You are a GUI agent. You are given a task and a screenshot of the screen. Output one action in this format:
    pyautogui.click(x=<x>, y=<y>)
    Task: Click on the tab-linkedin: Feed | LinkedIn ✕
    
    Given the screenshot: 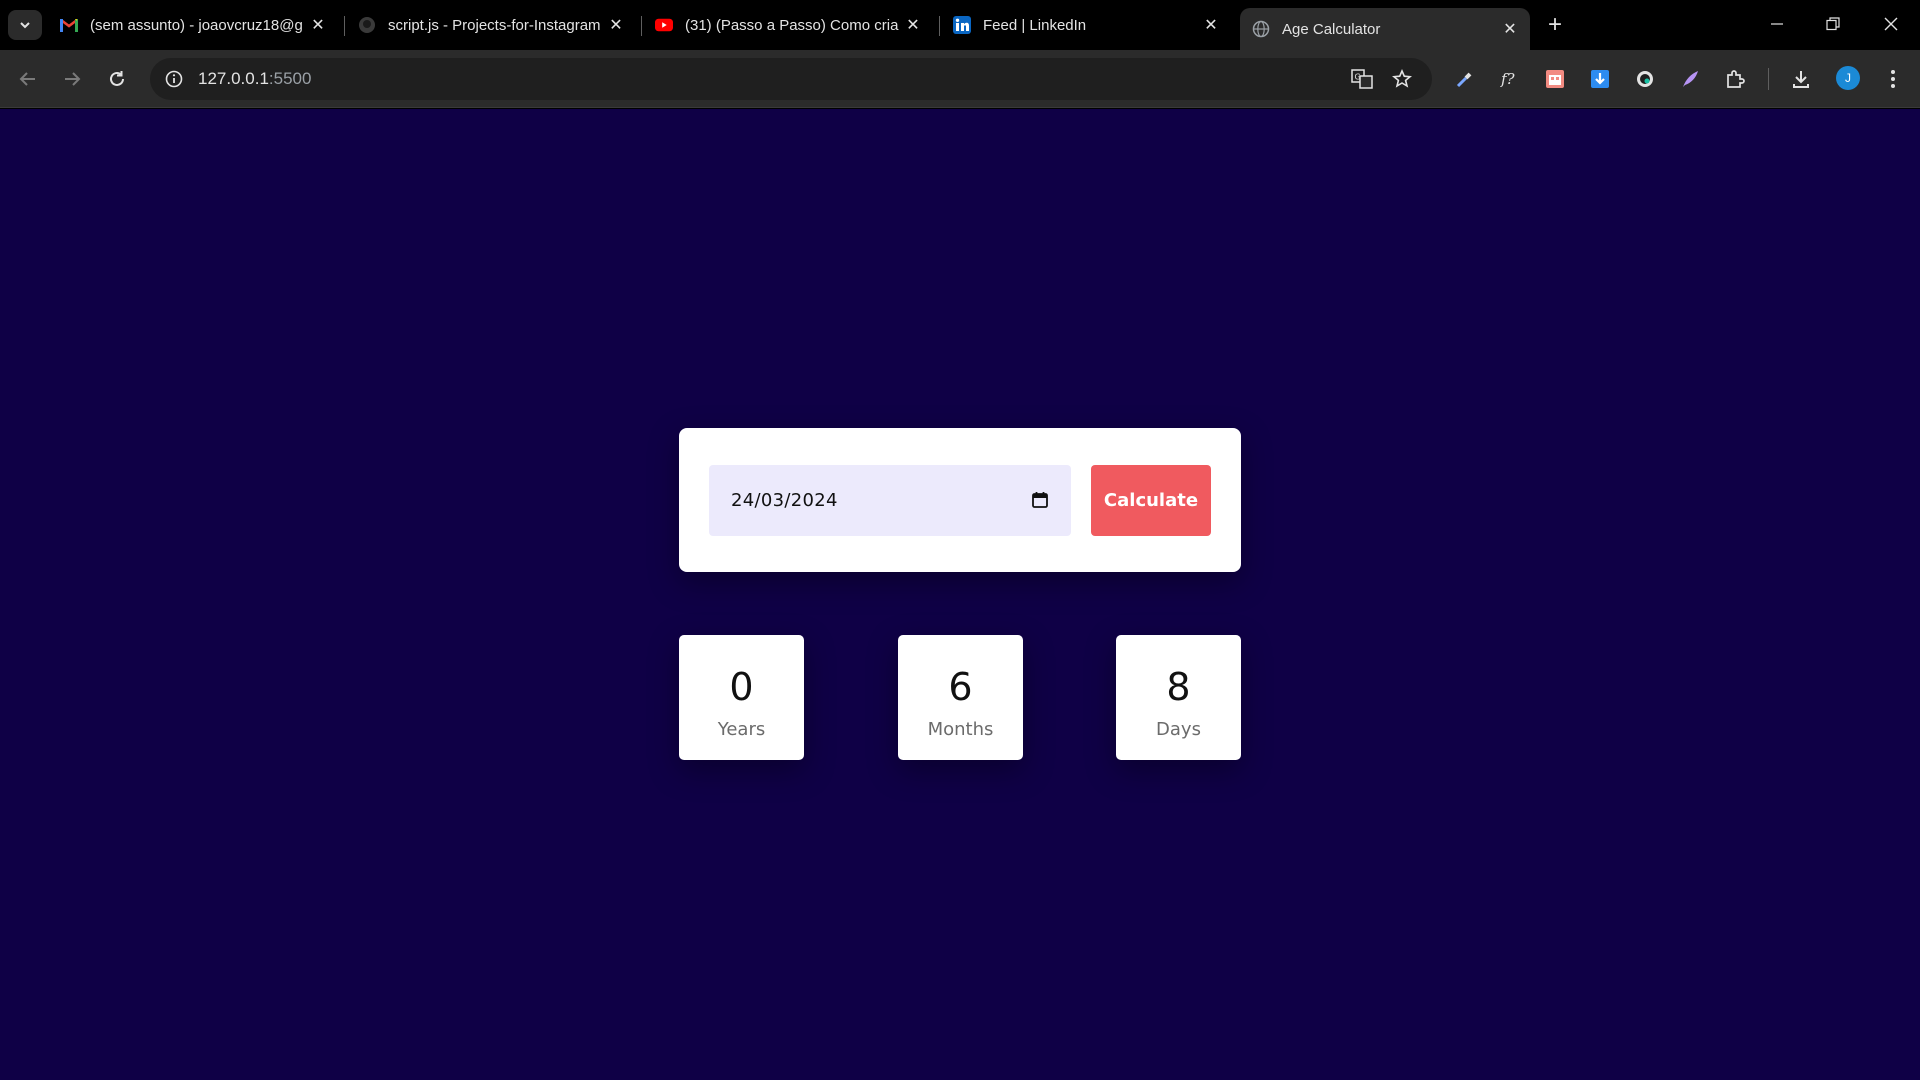 What is the action you would take?
    pyautogui.click(x=1086, y=25)
    